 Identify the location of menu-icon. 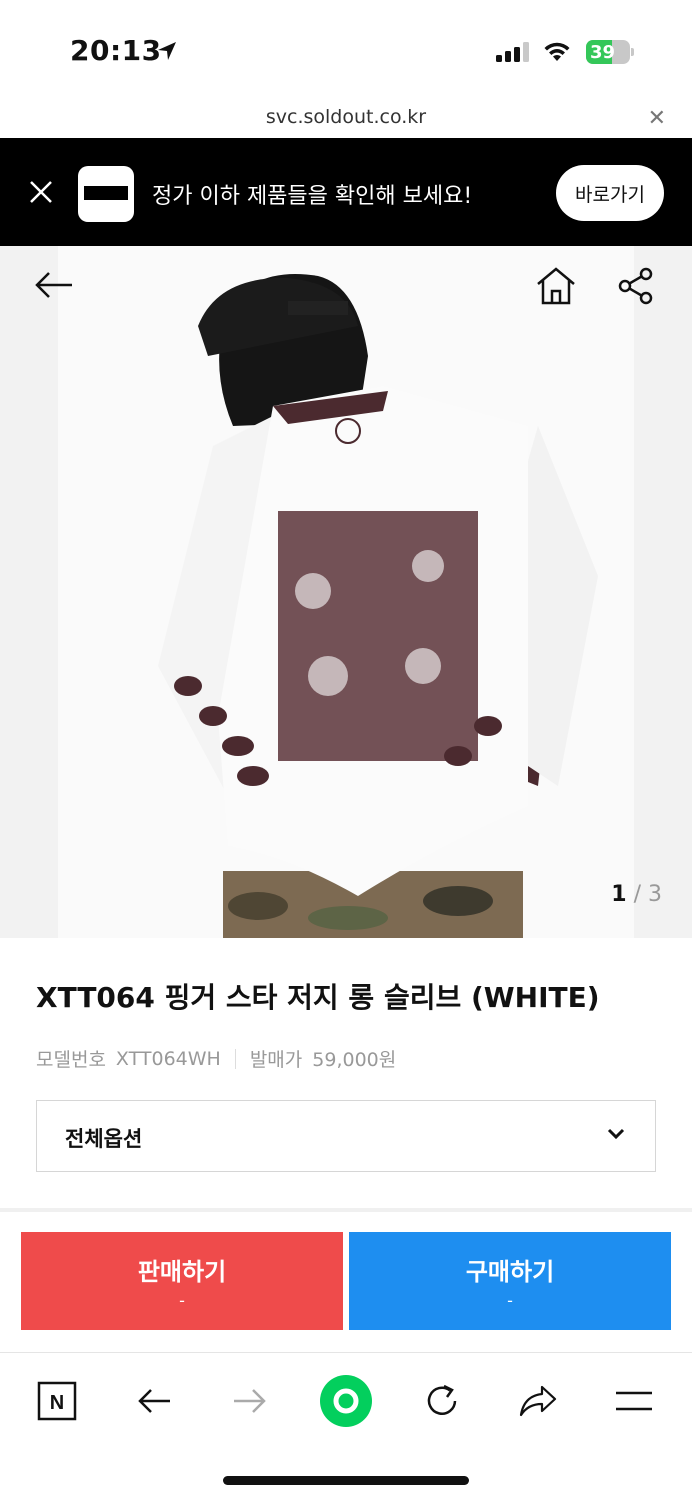
(634, 1401).